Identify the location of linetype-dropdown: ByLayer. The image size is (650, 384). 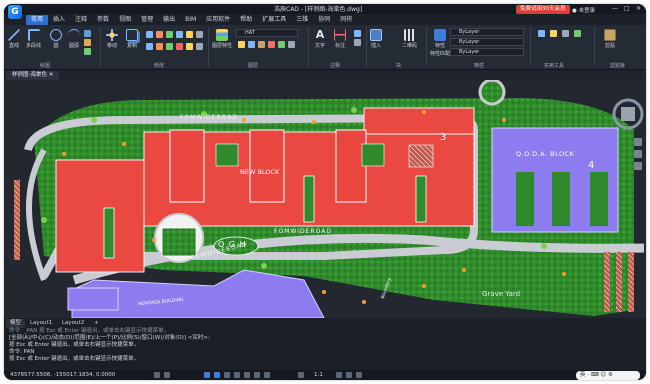
(487, 42).